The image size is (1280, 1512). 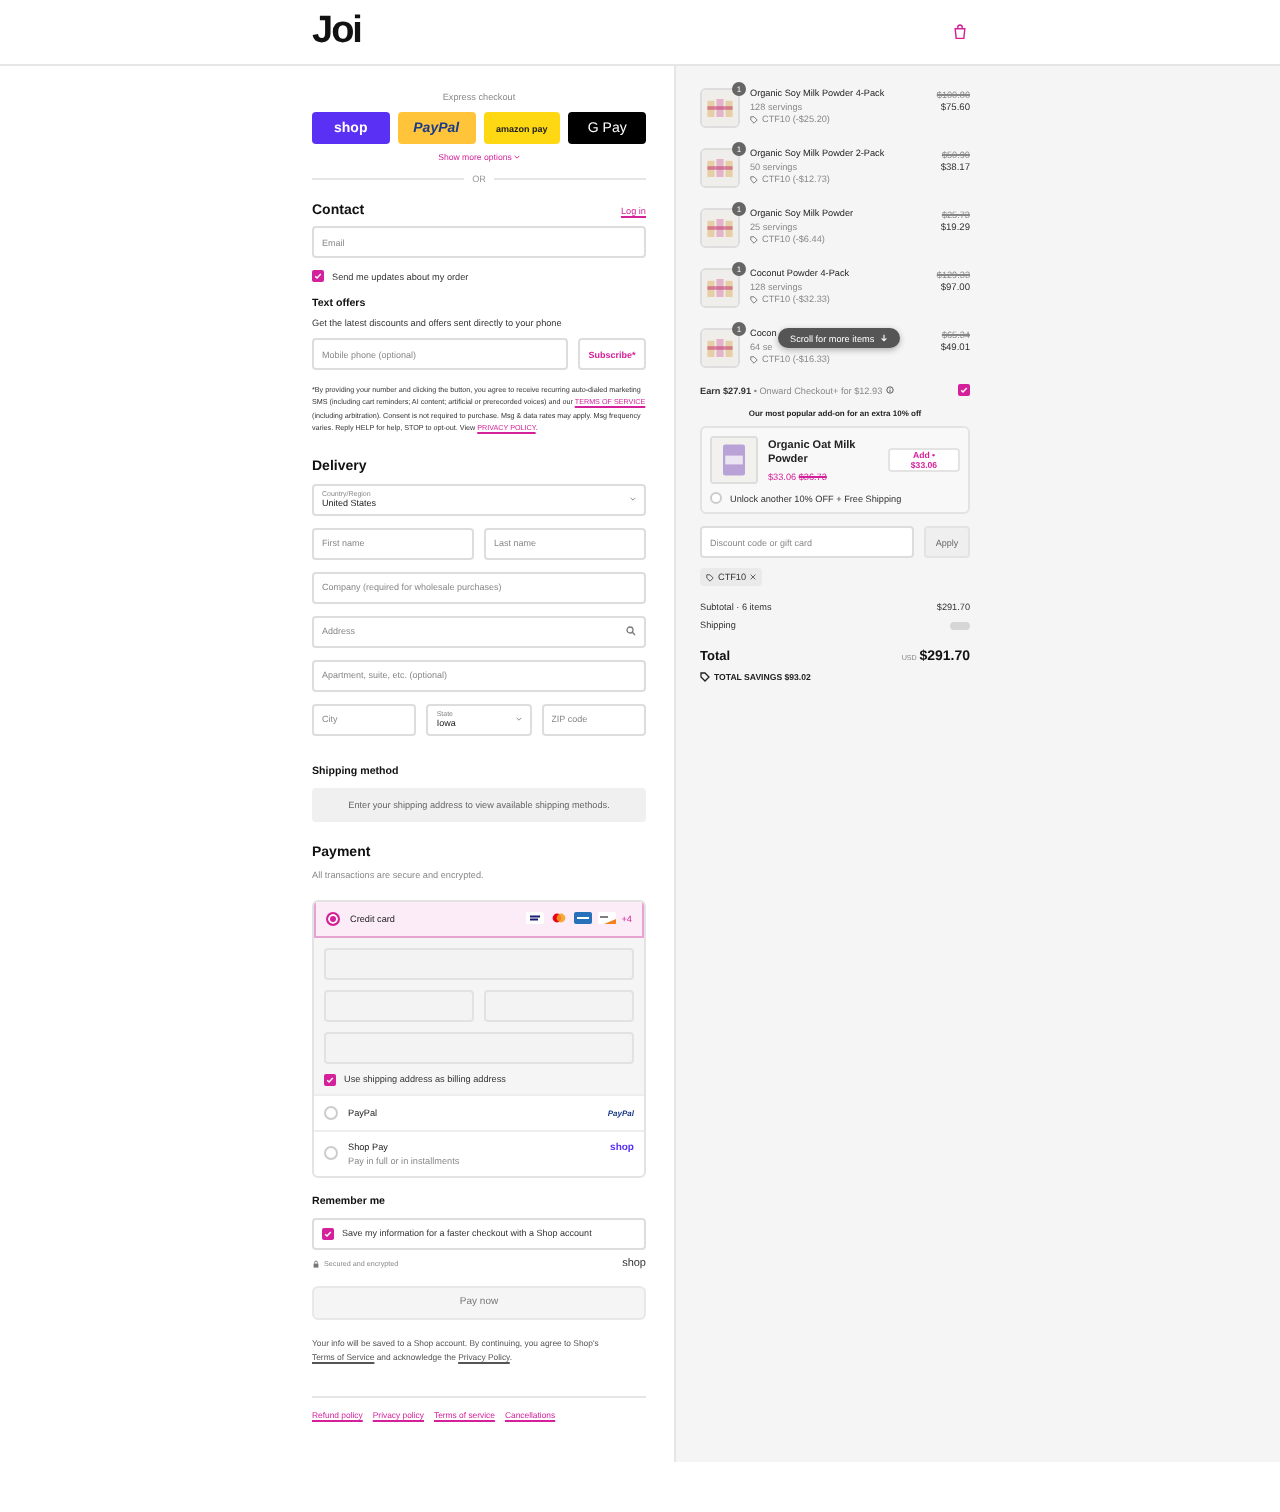 I want to click on shopping-bag-icon, so click(x=960, y=32).